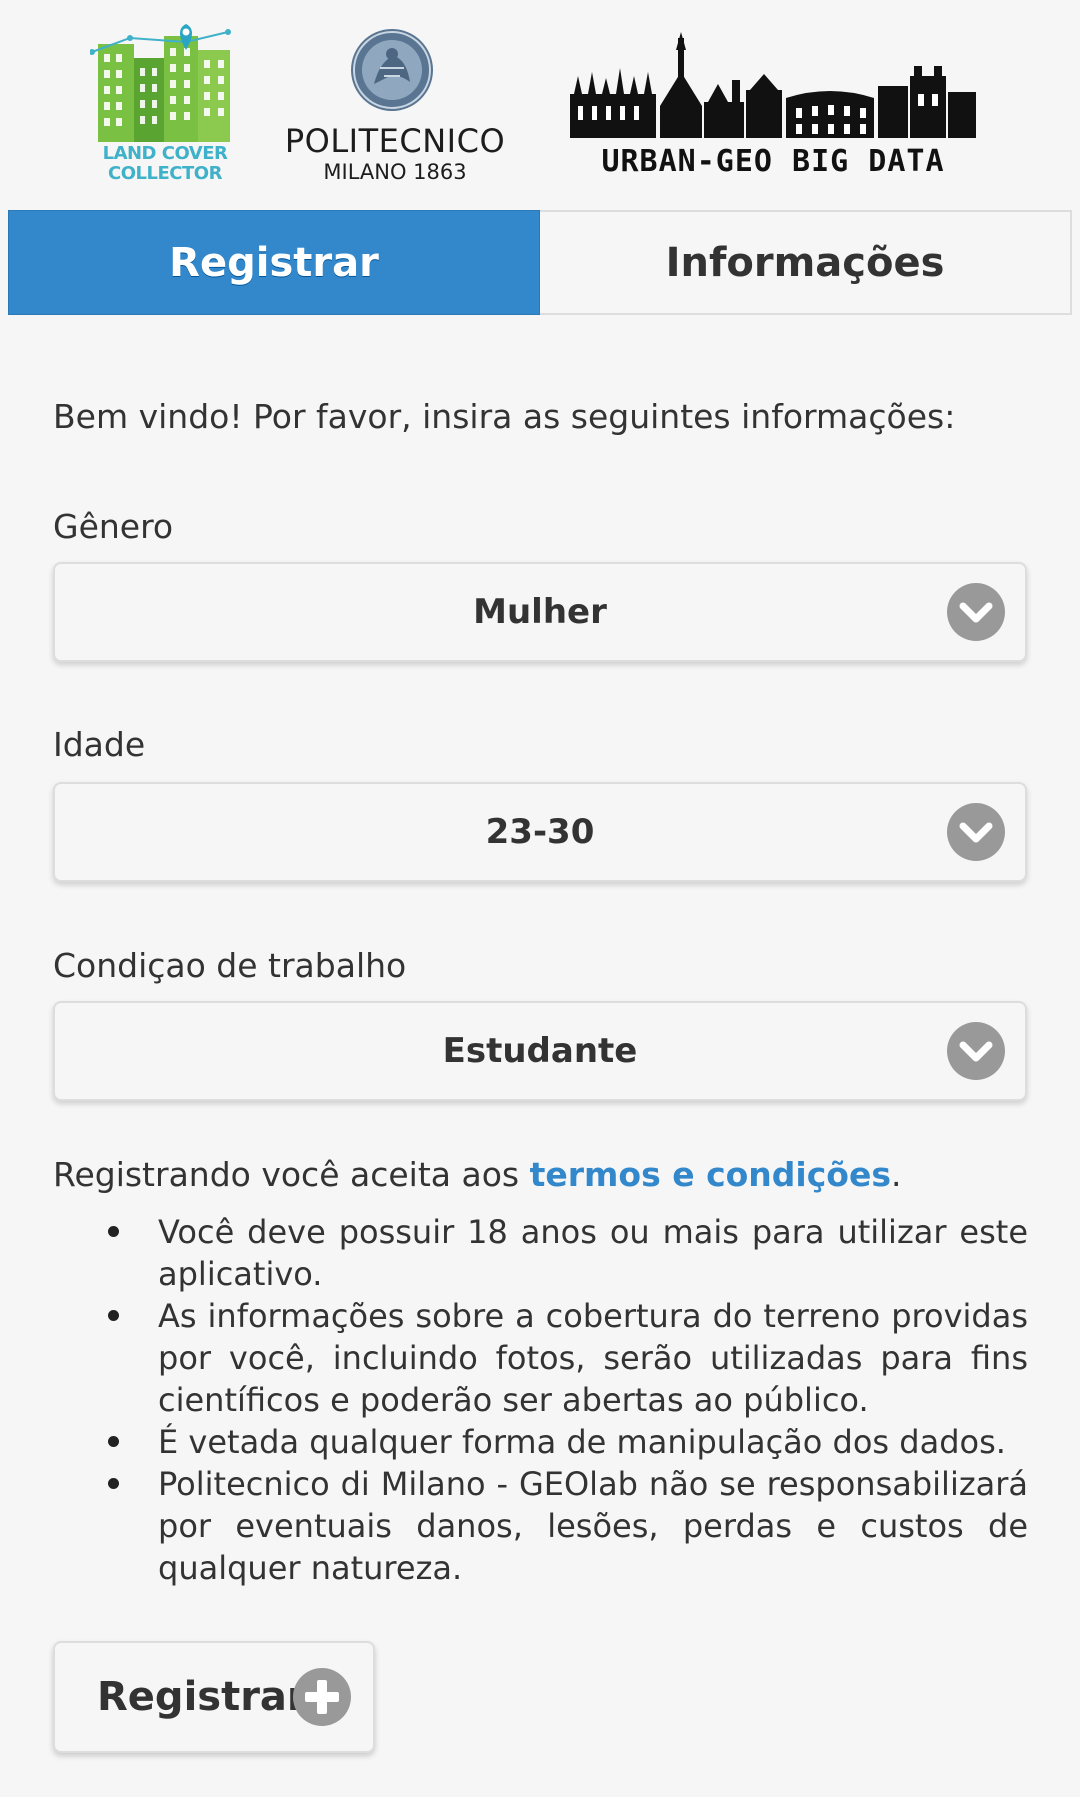  I want to click on age-select: 23-30, so click(540, 832).